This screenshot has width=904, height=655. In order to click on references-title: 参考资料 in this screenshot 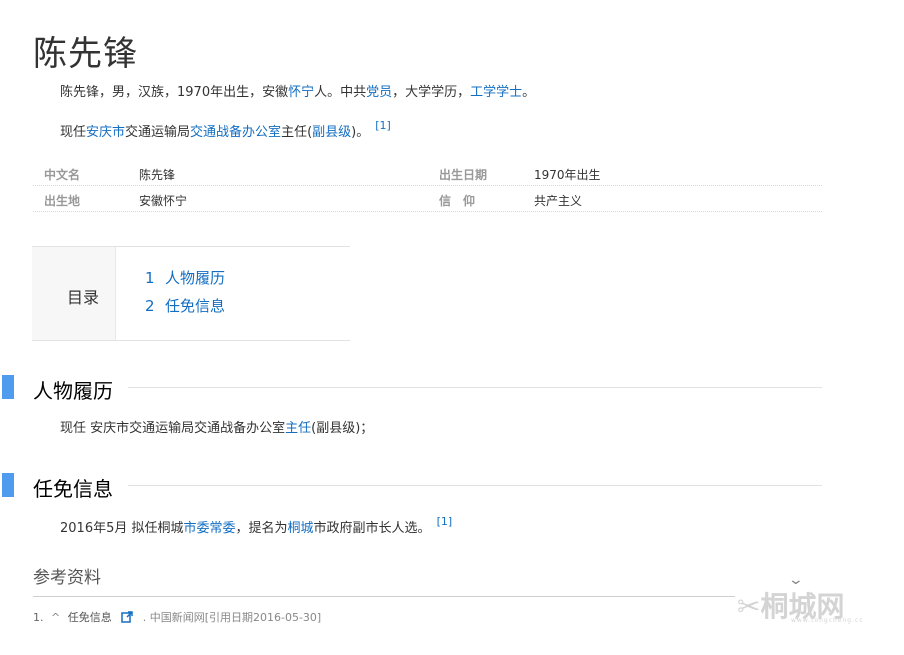, I will do `click(67, 578)`.